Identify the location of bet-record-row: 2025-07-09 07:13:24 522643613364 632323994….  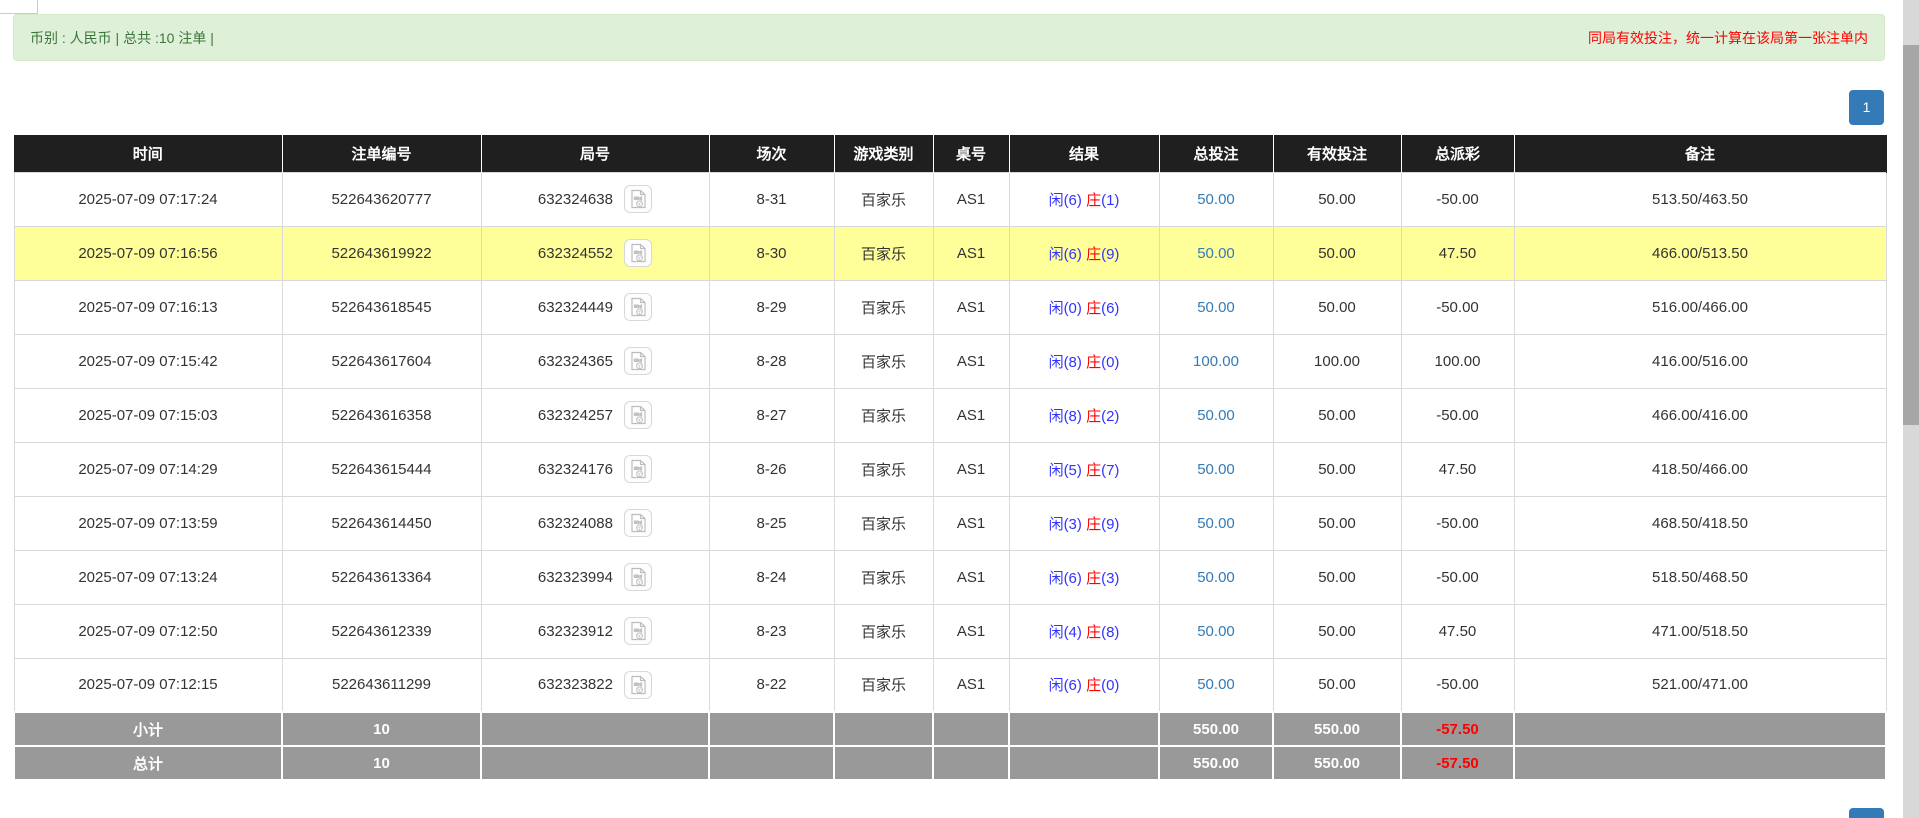
(950, 577).